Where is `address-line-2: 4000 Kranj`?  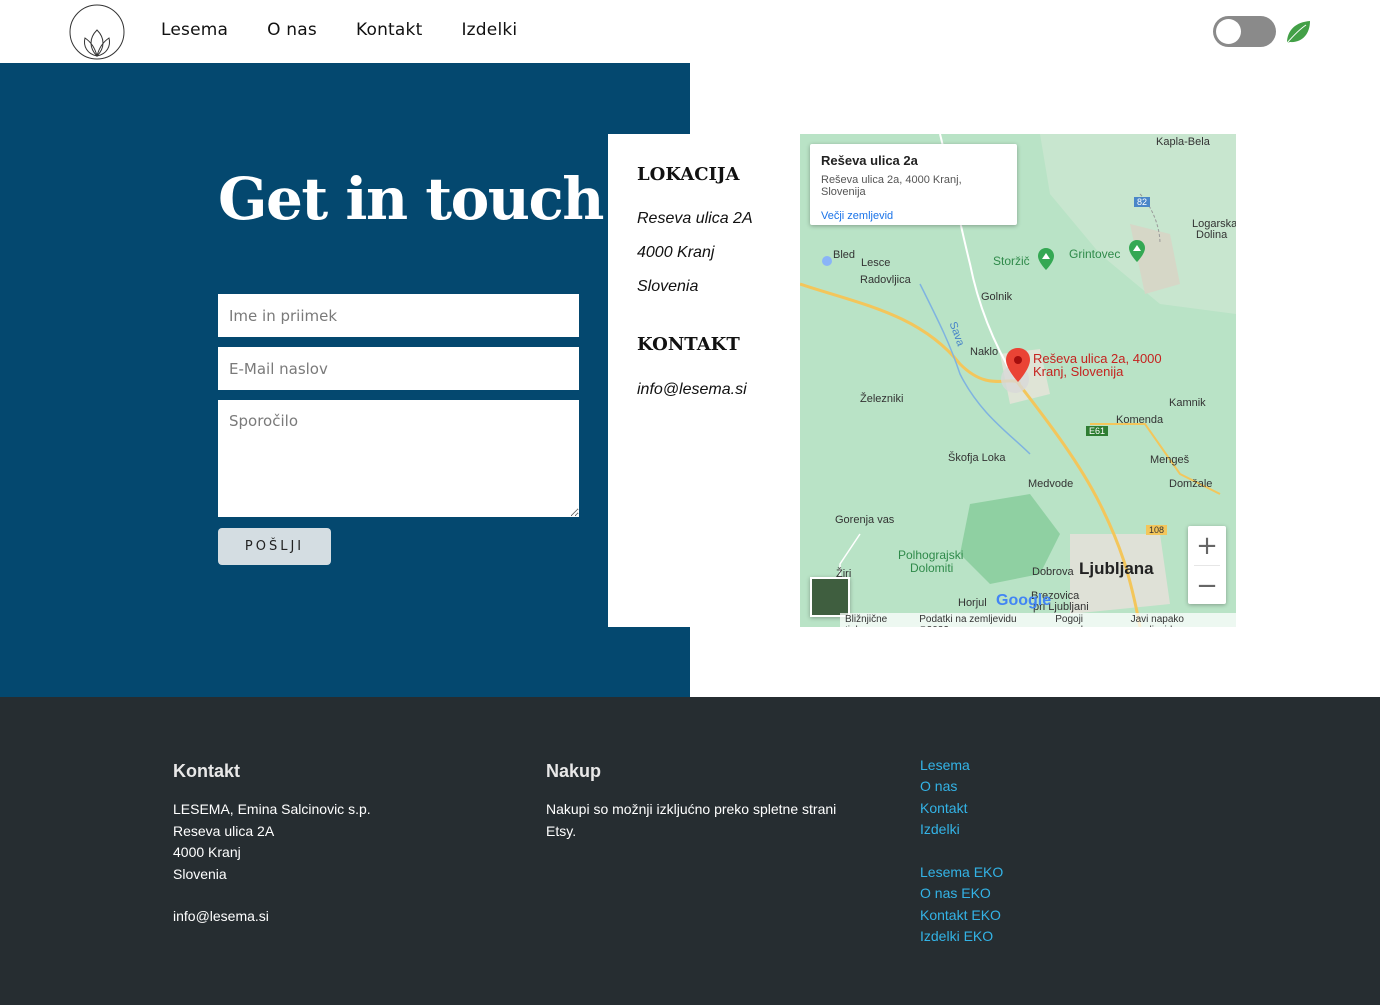 address-line-2: 4000 Kranj is located at coordinates (676, 252).